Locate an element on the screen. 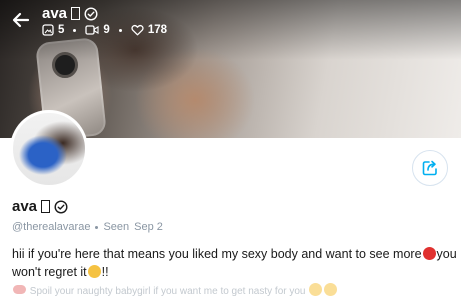 This screenshot has height=300, width=461. likes-stat: 178 is located at coordinates (149, 30).